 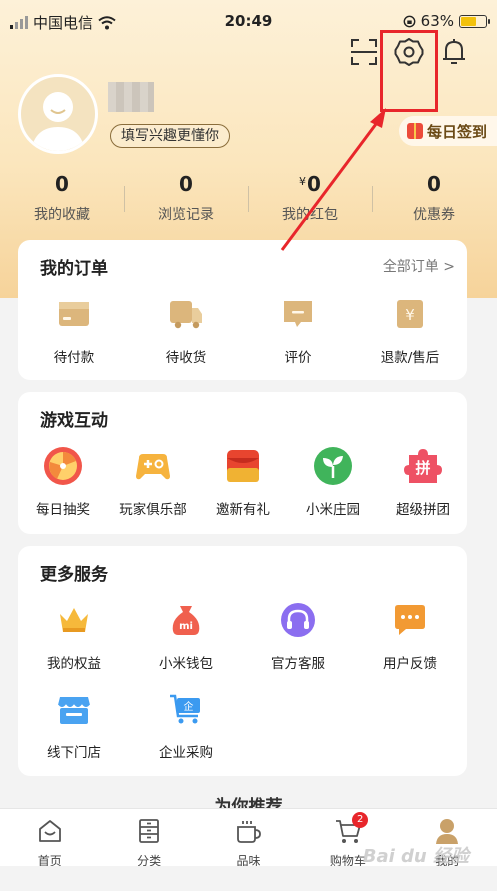 I want to click on watermark: Bai du 经验, so click(x=415, y=856).